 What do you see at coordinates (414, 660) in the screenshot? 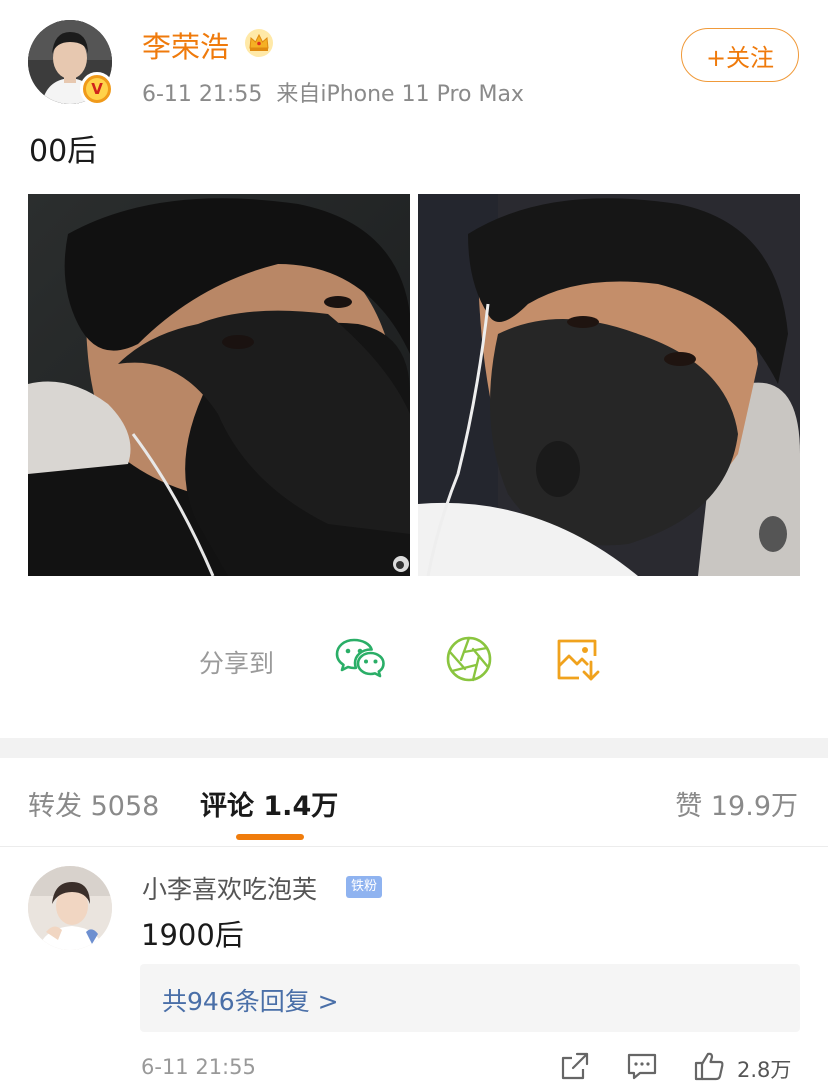
I see `share-row: 分享到` at bounding box center [414, 660].